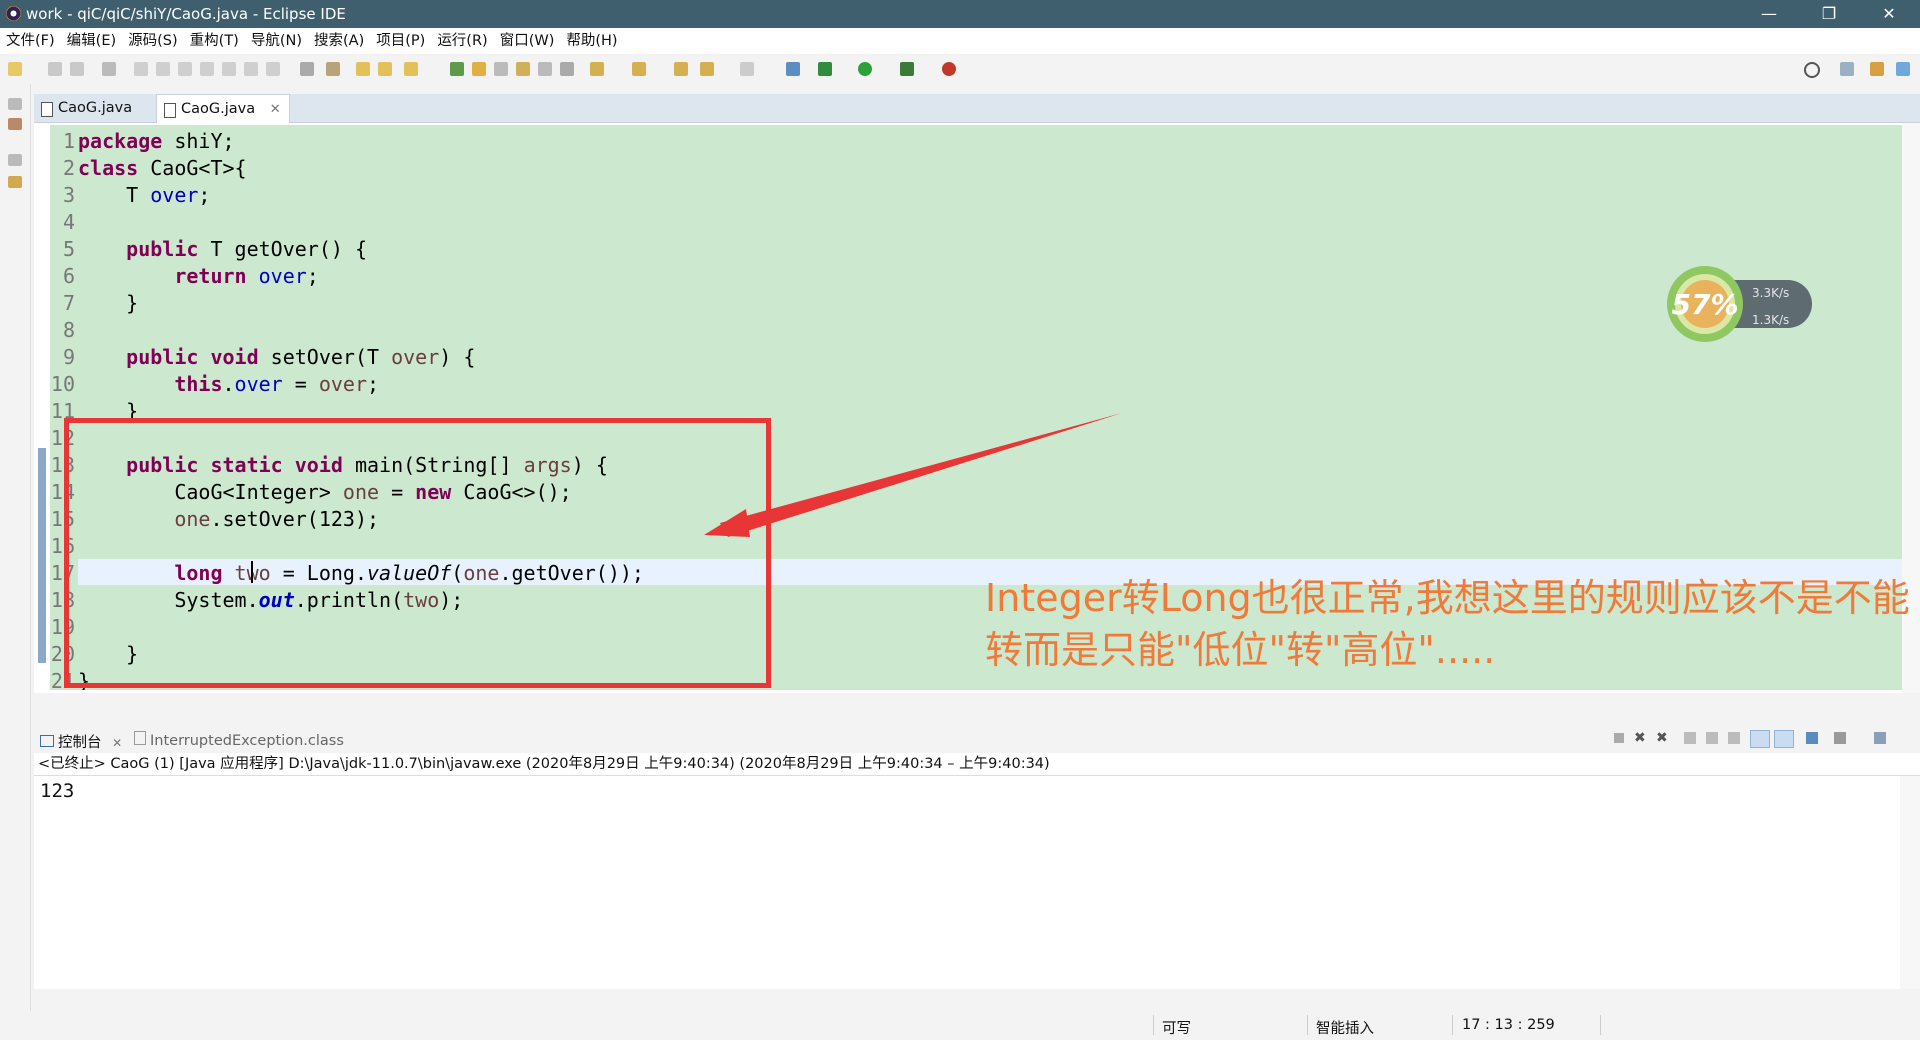 This screenshot has height=1040, width=1920. I want to click on open-console-icon, so click(1880, 738).